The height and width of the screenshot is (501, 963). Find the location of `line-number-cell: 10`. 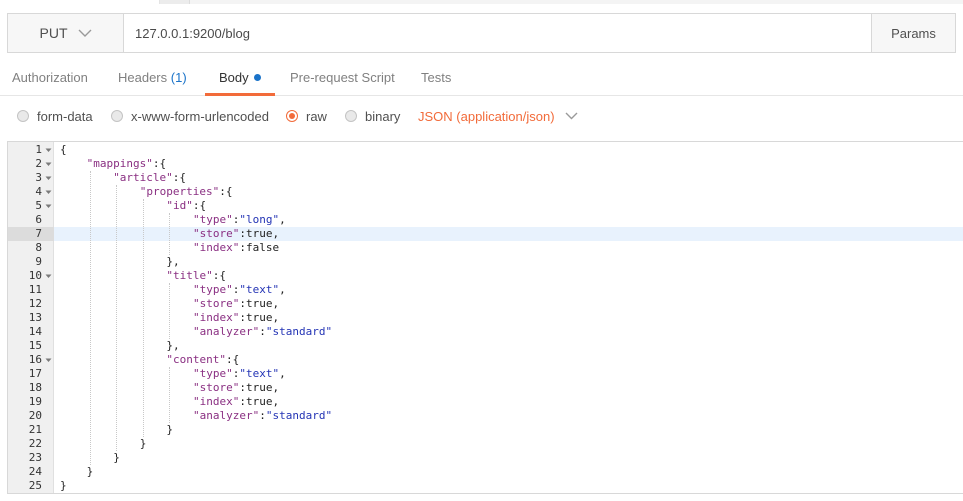

line-number-cell: 10 is located at coordinates (31, 276).